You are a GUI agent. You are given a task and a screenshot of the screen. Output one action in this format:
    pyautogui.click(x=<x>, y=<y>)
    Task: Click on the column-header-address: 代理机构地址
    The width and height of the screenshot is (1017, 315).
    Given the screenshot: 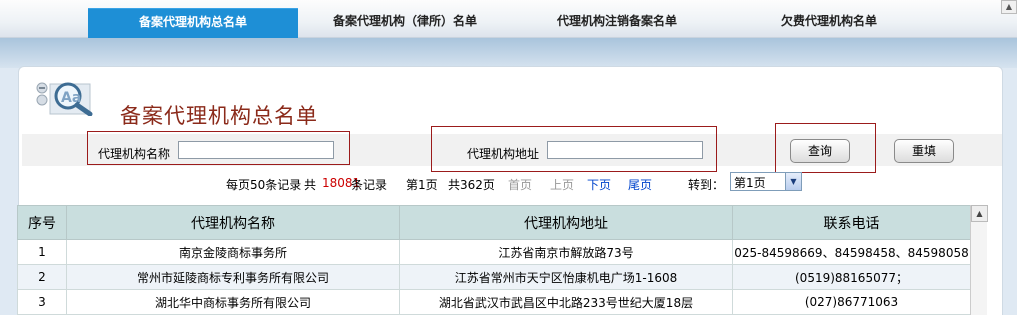 What is the action you would take?
    pyautogui.click(x=566, y=222)
    